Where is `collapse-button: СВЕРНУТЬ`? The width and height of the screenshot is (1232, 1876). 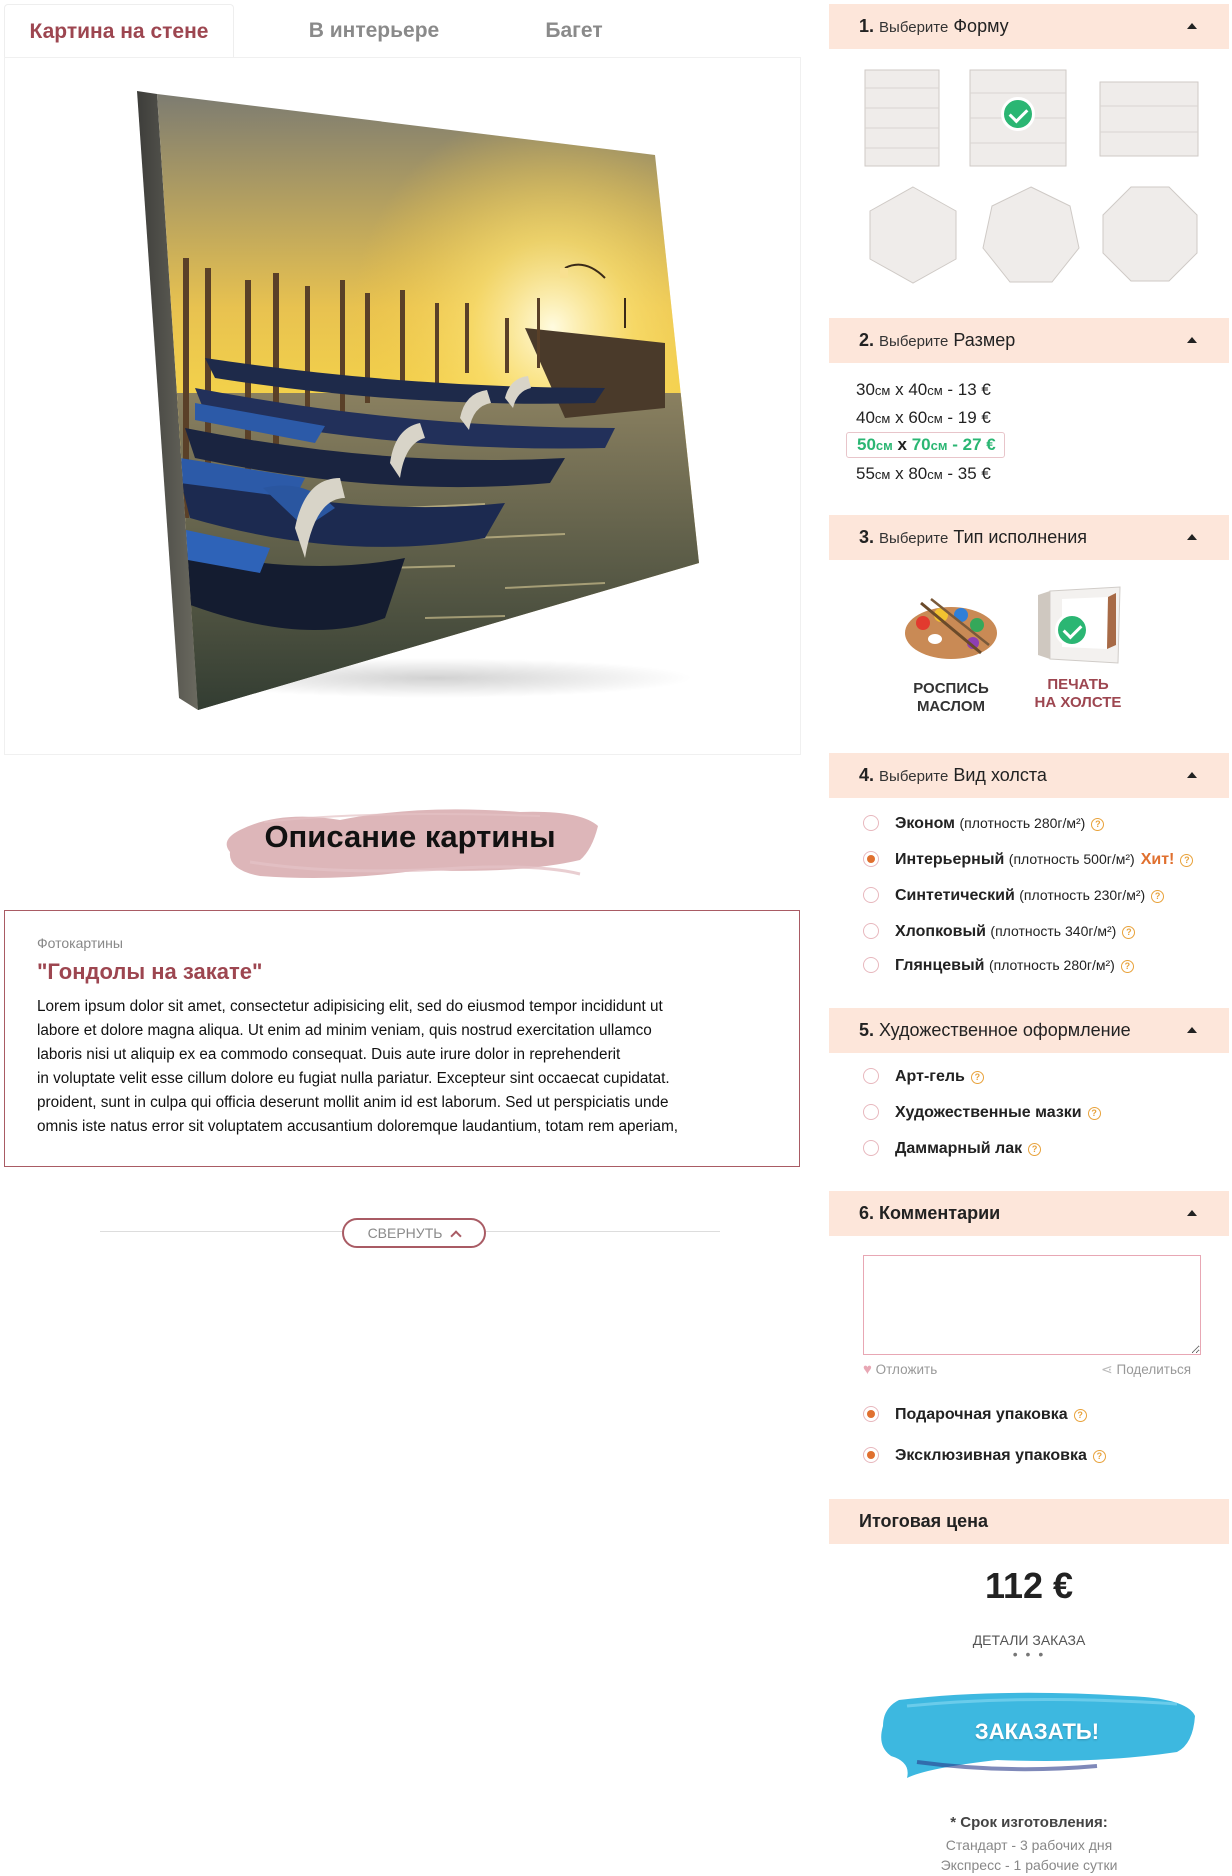
collapse-button: СВЕРНУТЬ is located at coordinates (414, 1233).